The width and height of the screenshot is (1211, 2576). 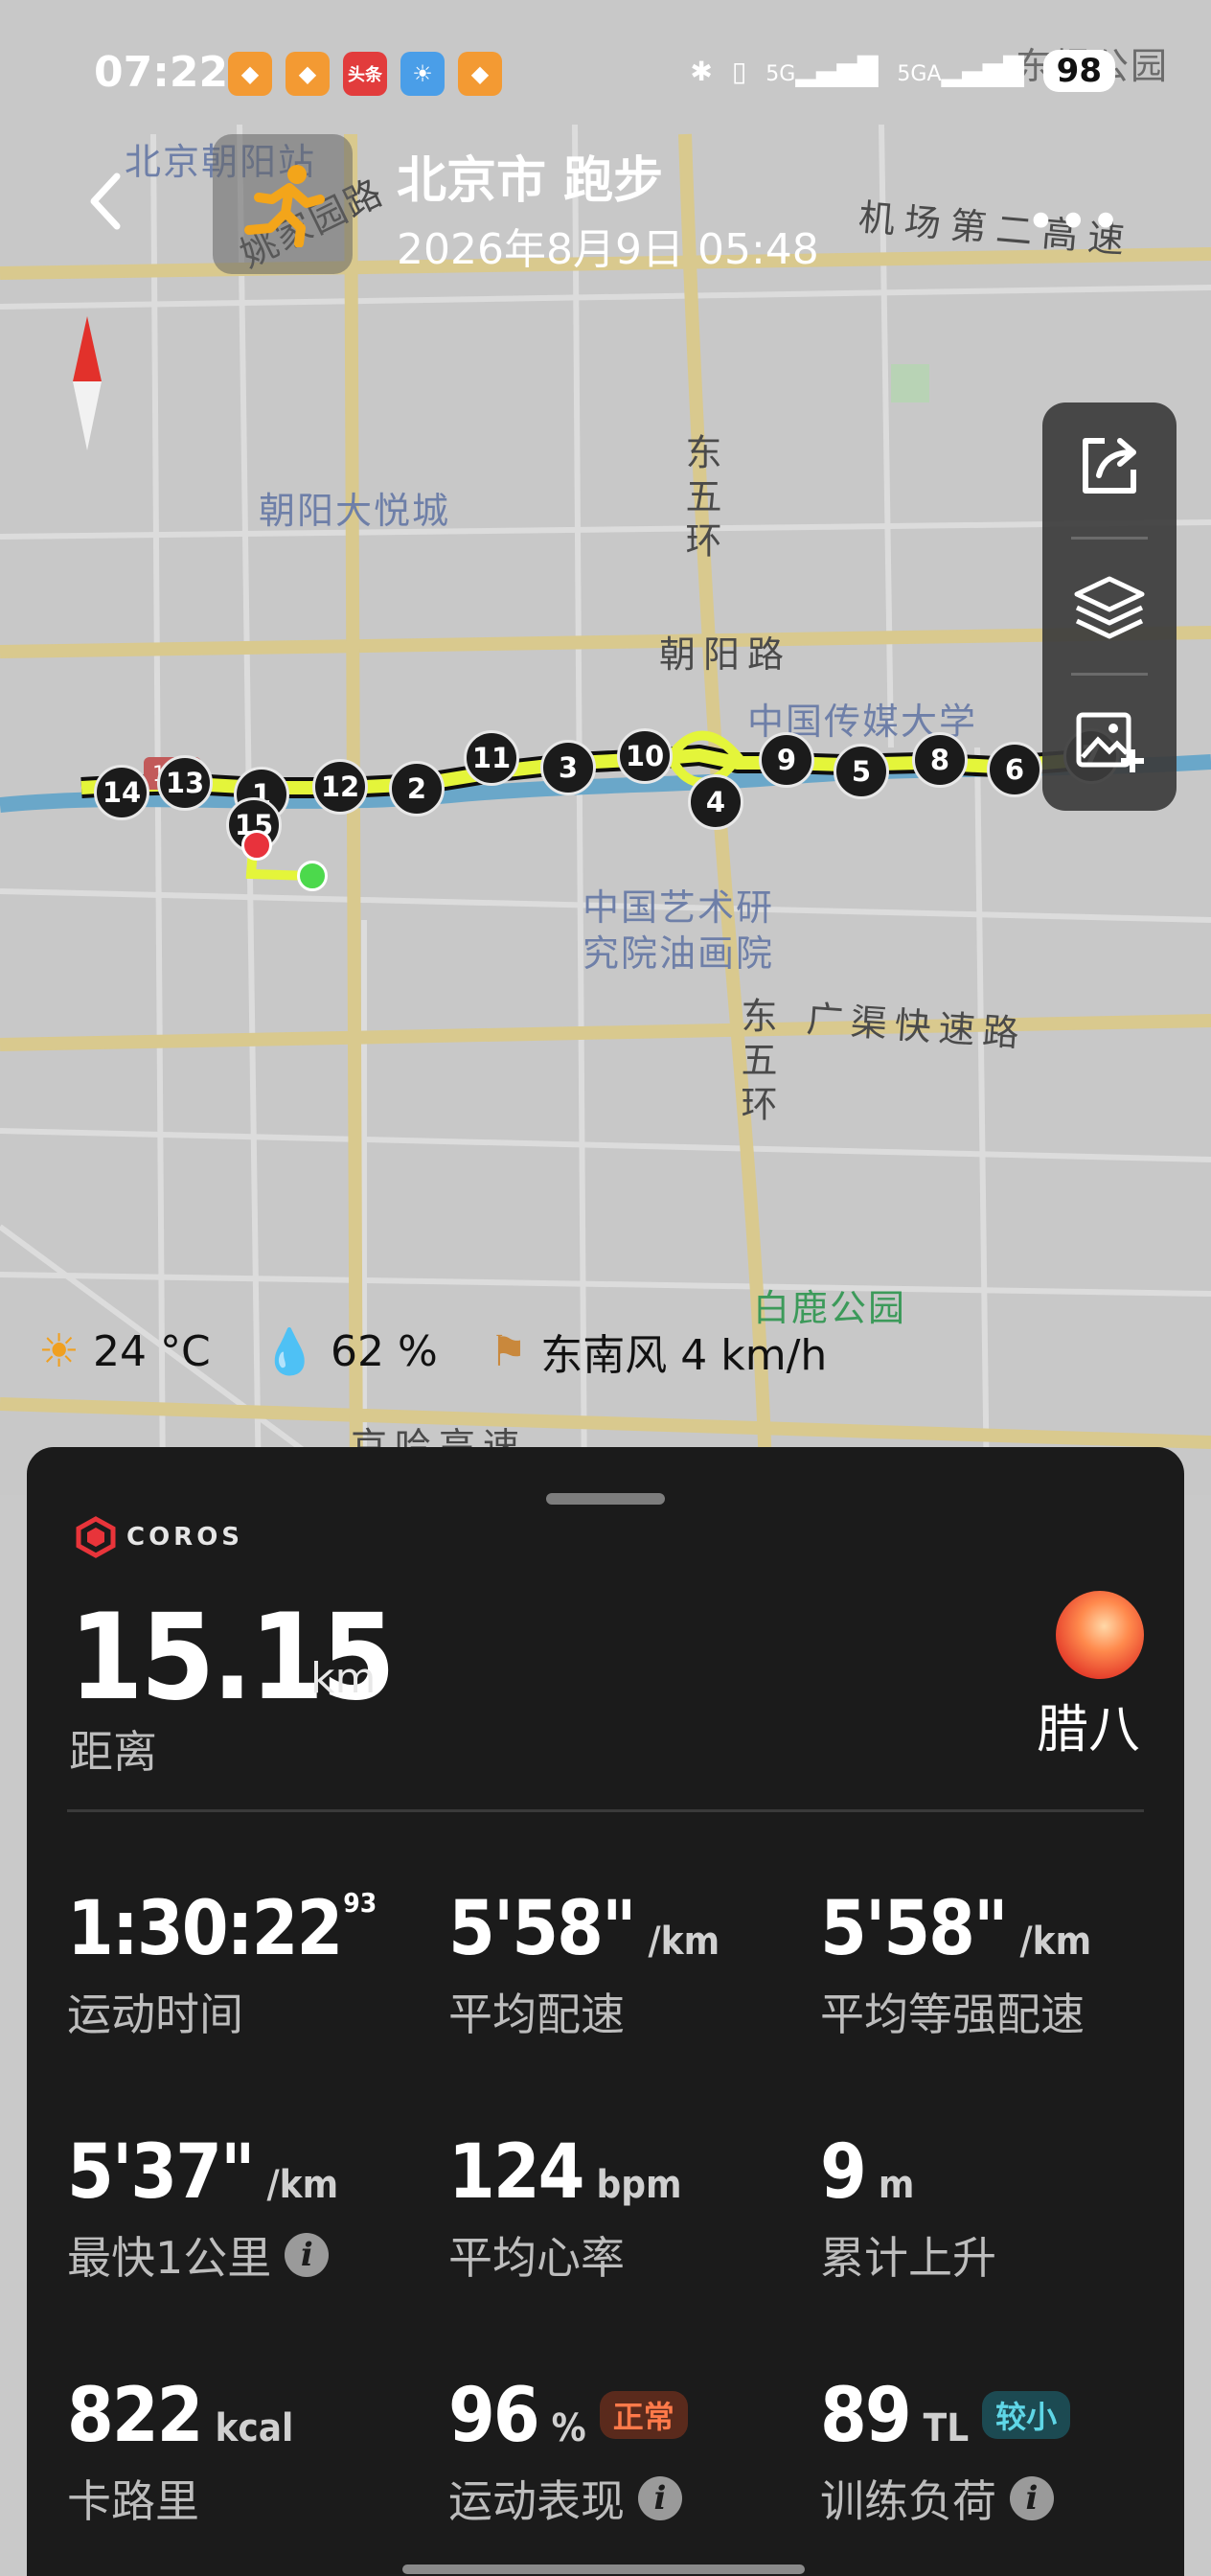 I want to click on signal-icon-2: 5GA▂▄▆█, so click(x=961, y=71).